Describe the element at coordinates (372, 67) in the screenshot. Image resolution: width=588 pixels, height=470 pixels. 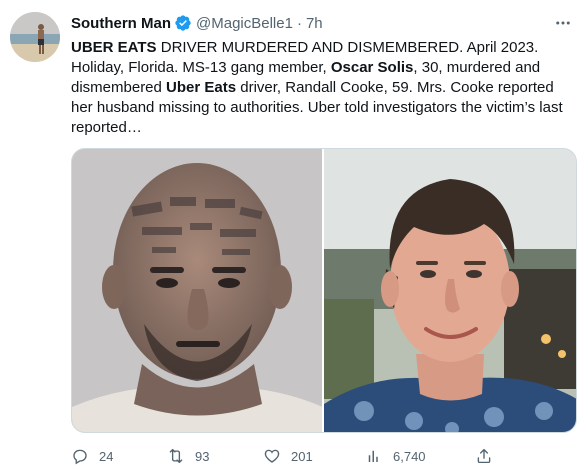
I see `text-bold-name: Oscar Solis` at that location.